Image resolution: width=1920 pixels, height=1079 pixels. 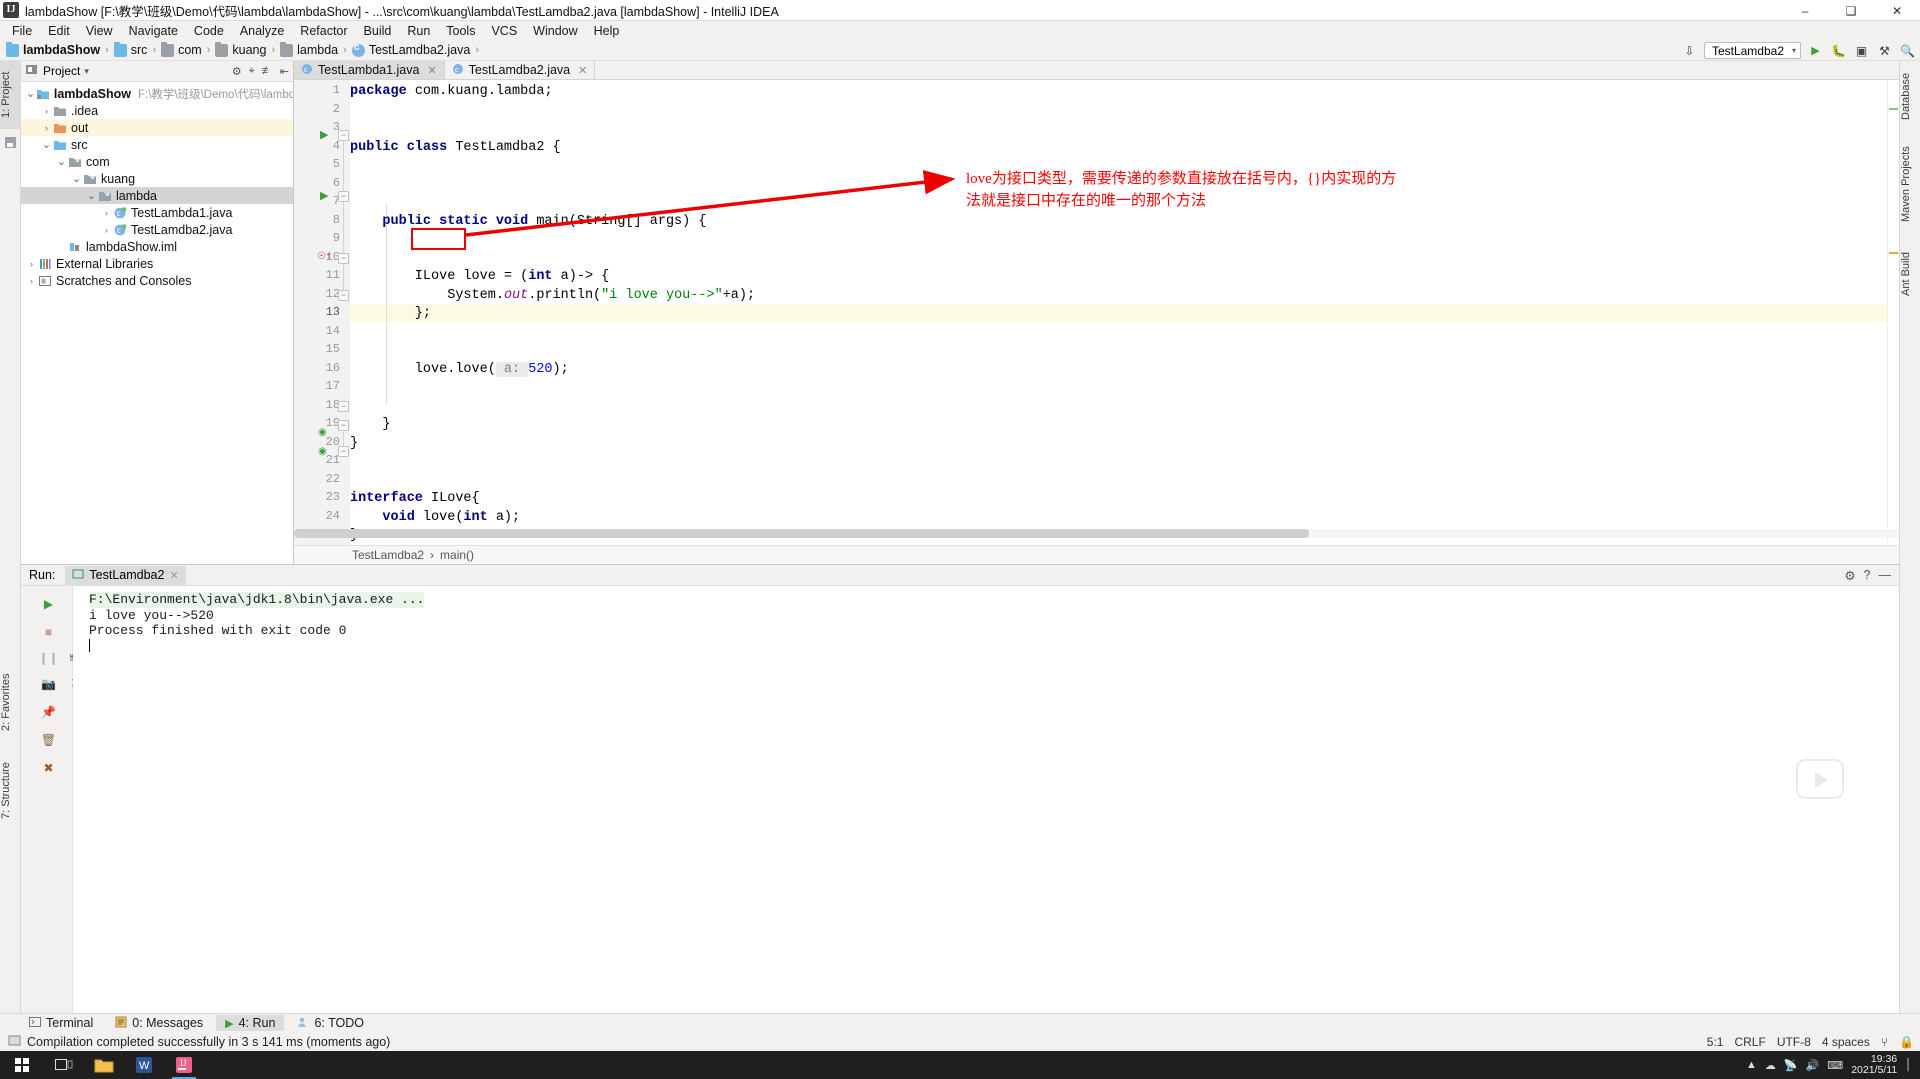 I want to click on editor-horizontal-scrollbar, so click(x=1096, y=533).